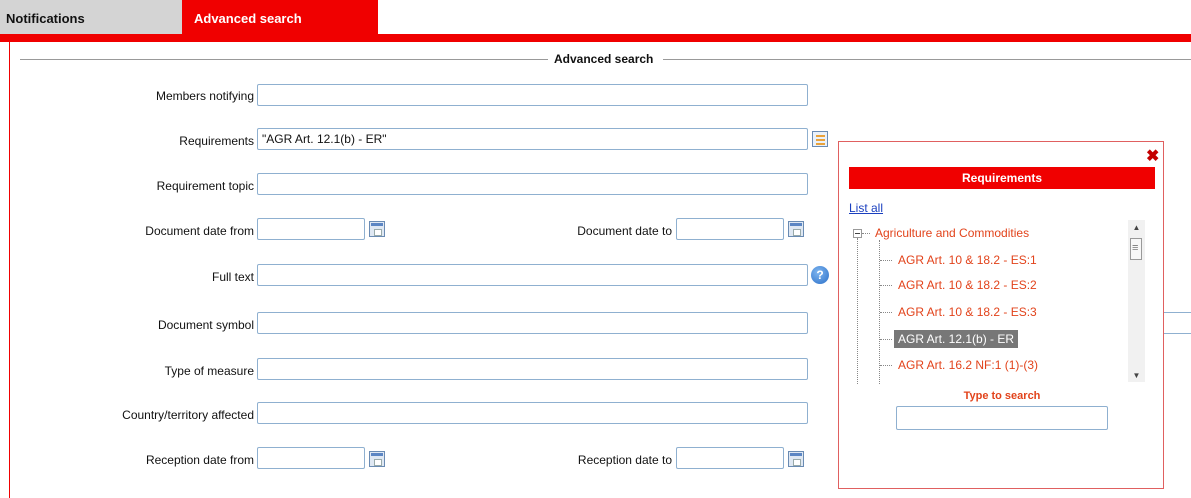 Image resolution: width=1191 pixels, height=498 pixels. What do you see at coordinates (91, 18) in the screenshot?
I see `tab-notifications: Notifications` at bounding box center [91, 18].